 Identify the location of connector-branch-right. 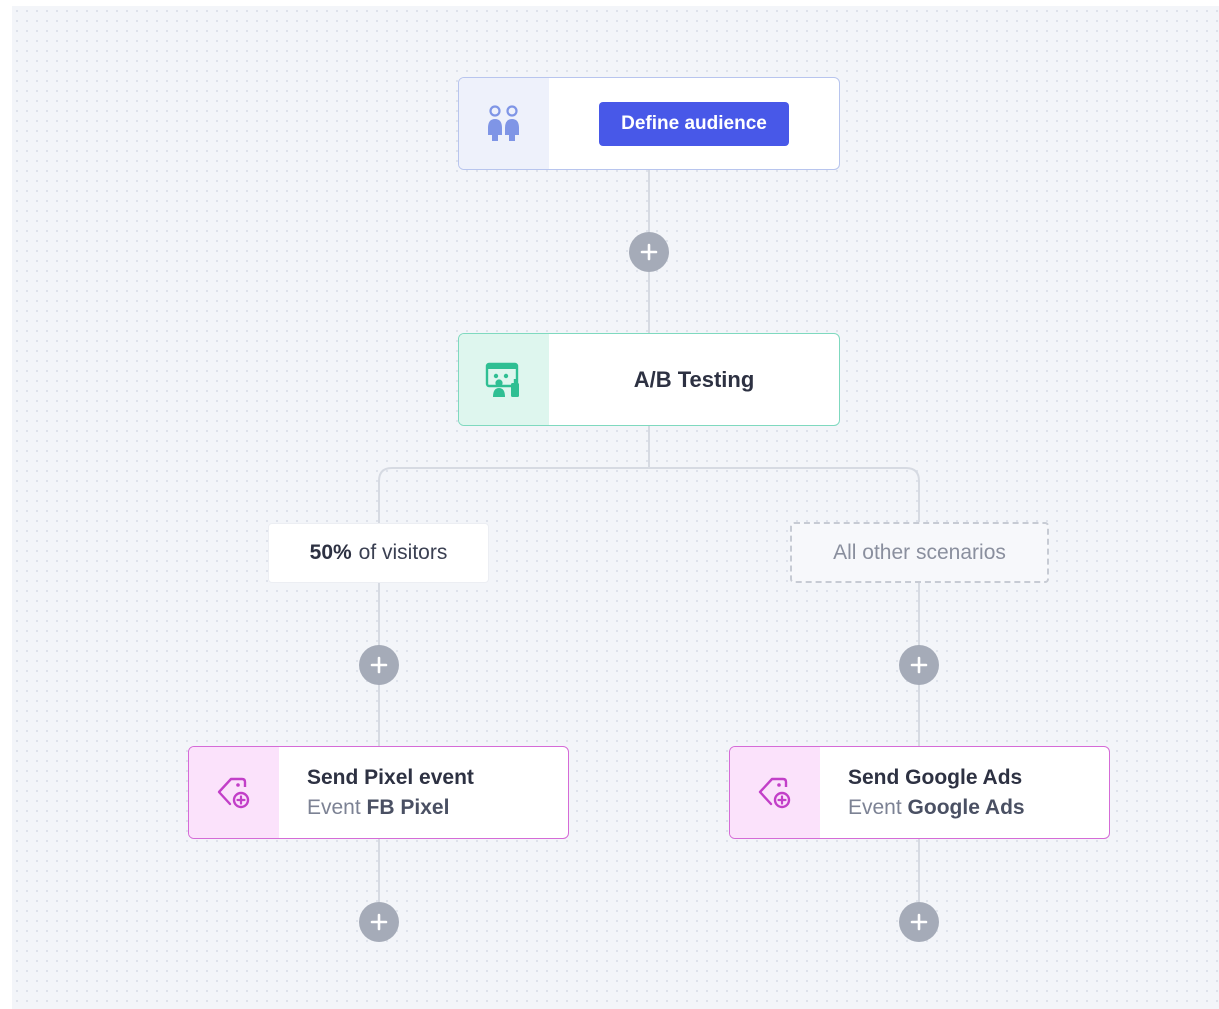
(784, 494).